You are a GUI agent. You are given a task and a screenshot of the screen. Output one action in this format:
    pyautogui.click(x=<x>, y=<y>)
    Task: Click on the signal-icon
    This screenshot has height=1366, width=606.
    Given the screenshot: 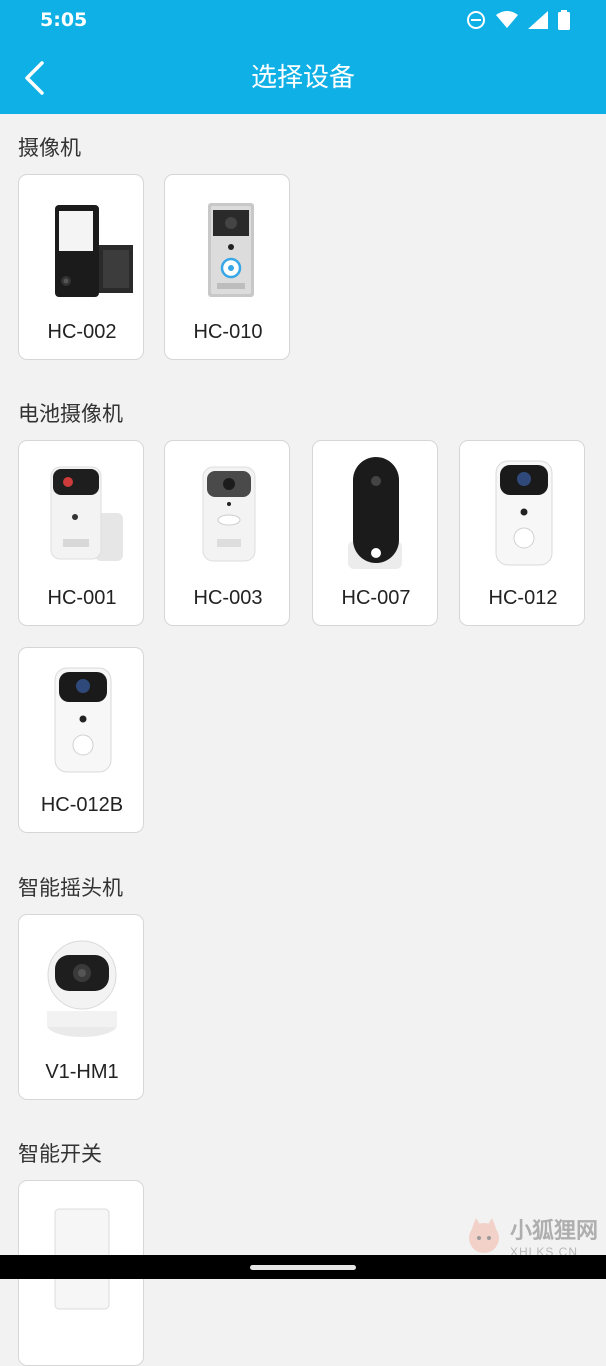 What is the action you would take?
    pyautogui.click(x=538, y=20)
    